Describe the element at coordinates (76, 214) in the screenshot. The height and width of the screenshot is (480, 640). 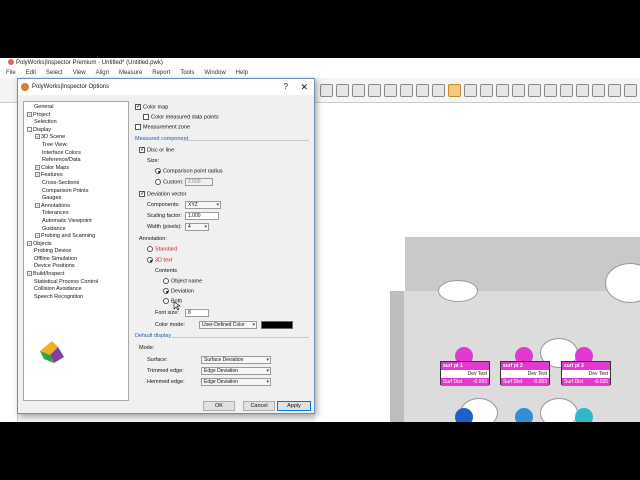
I see `tree-node: Tolerances` at that location.